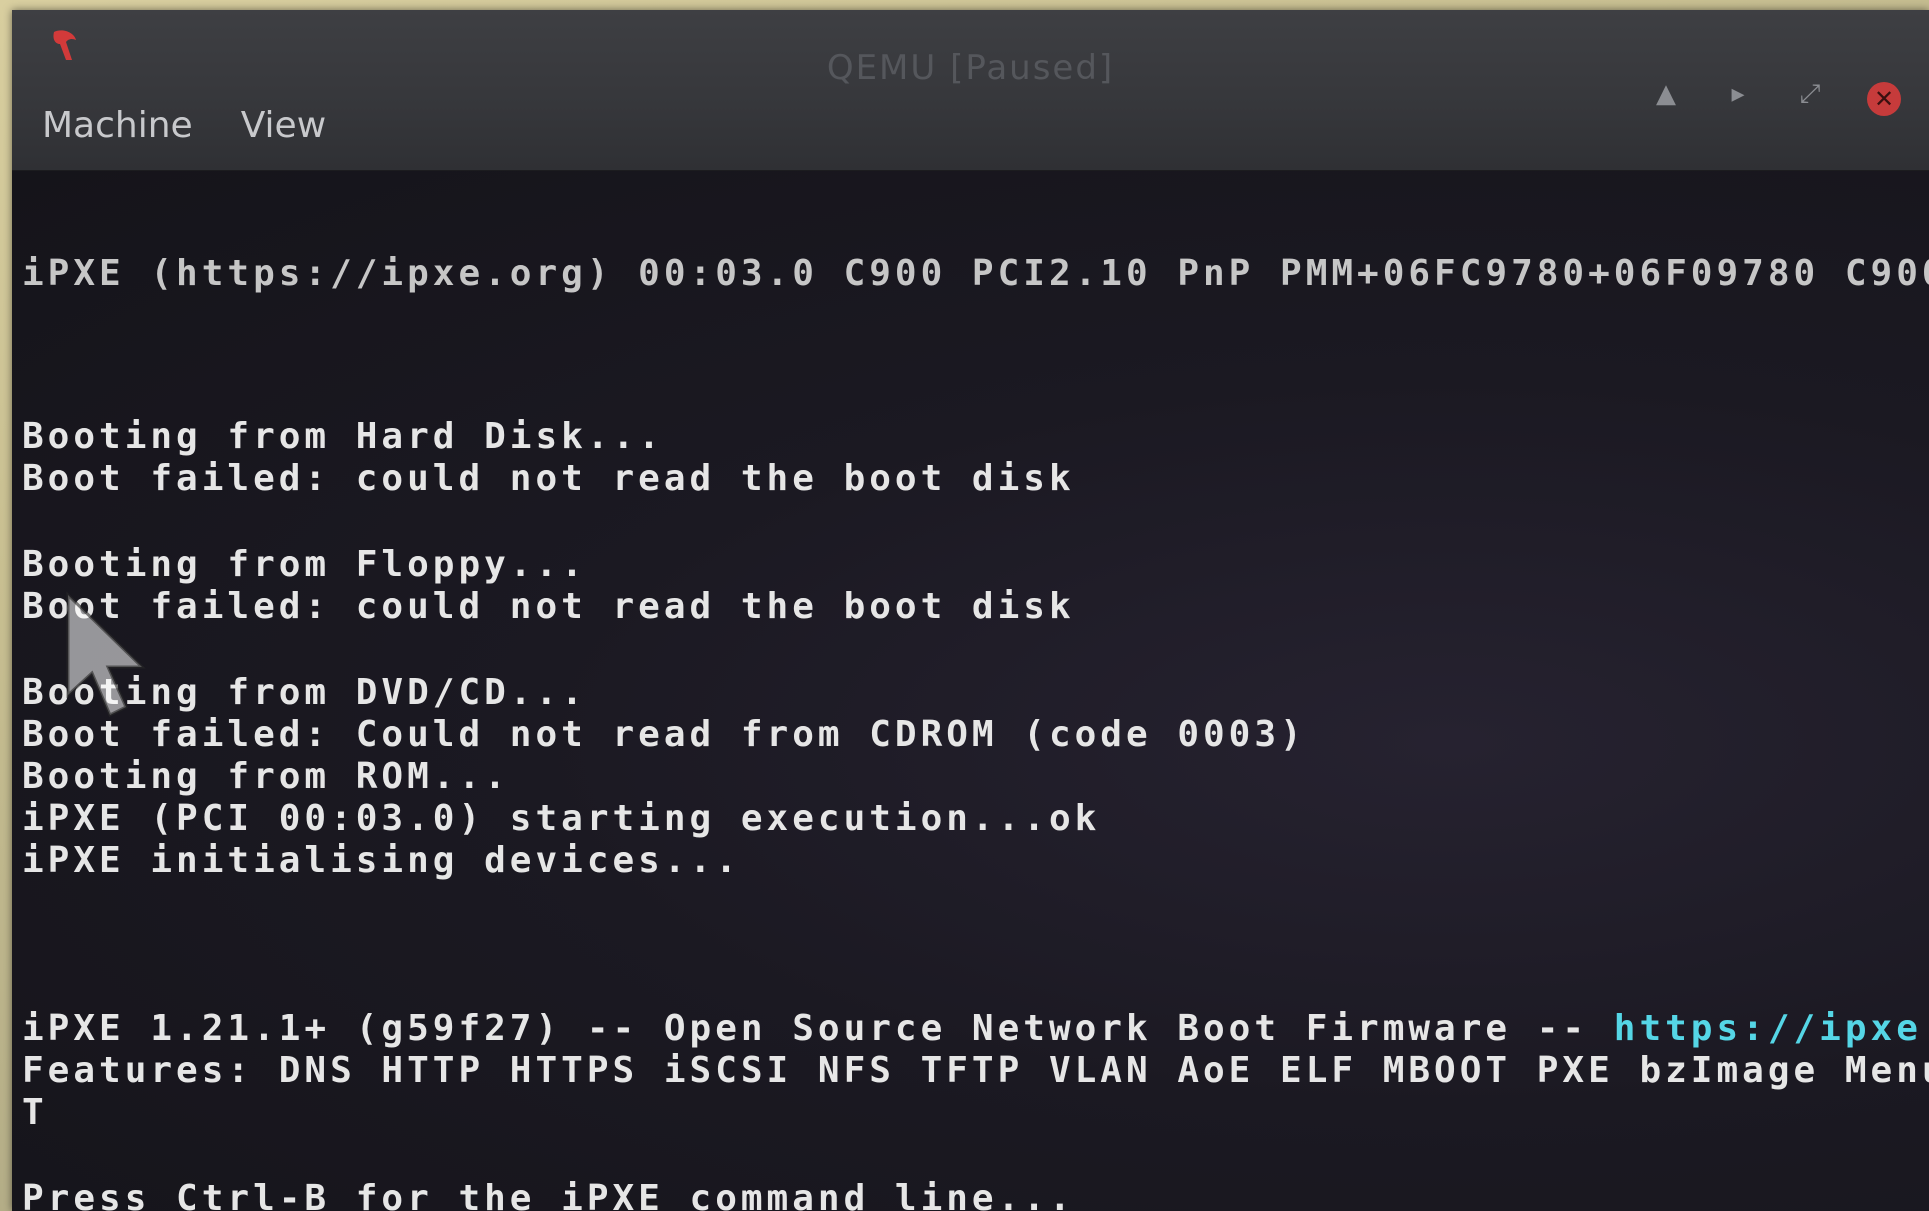  What do you see at coordinates (970, 90) in the screenshot?
I see `title-bar: QEMU [Paused] Machine View ▲ ▸ ⤢ ✕` at bounding box center [970, 90].